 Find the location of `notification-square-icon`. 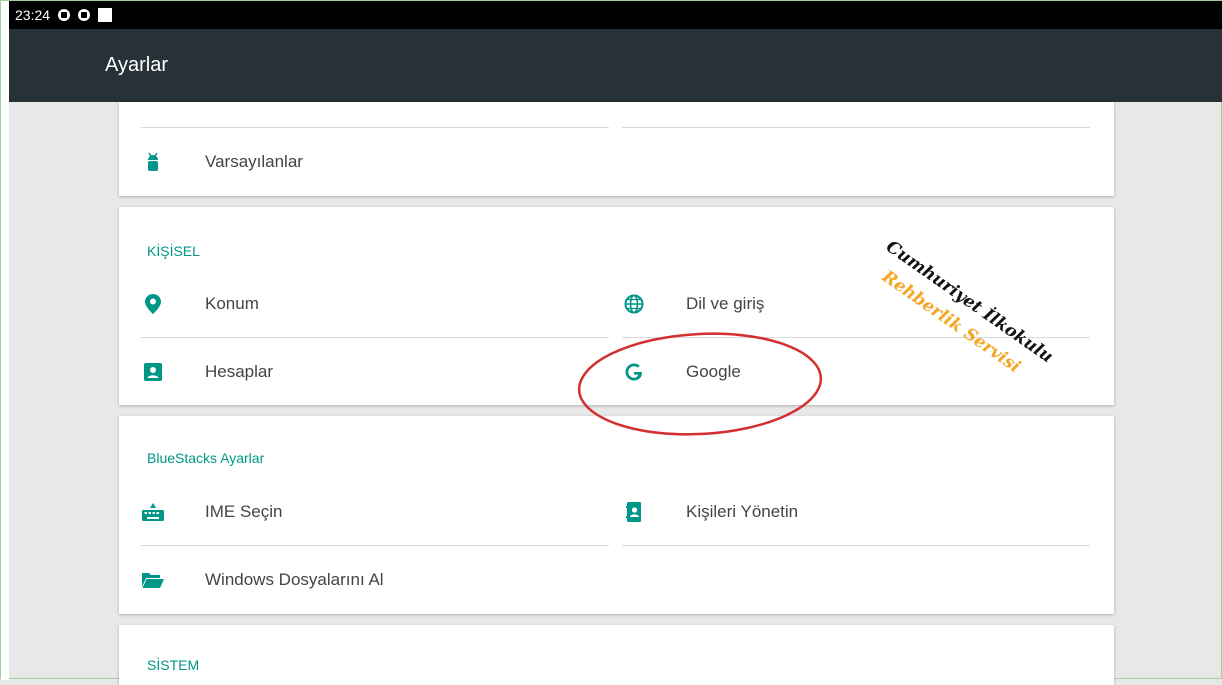

notification-square-icon is located at coordinates (105, 15).